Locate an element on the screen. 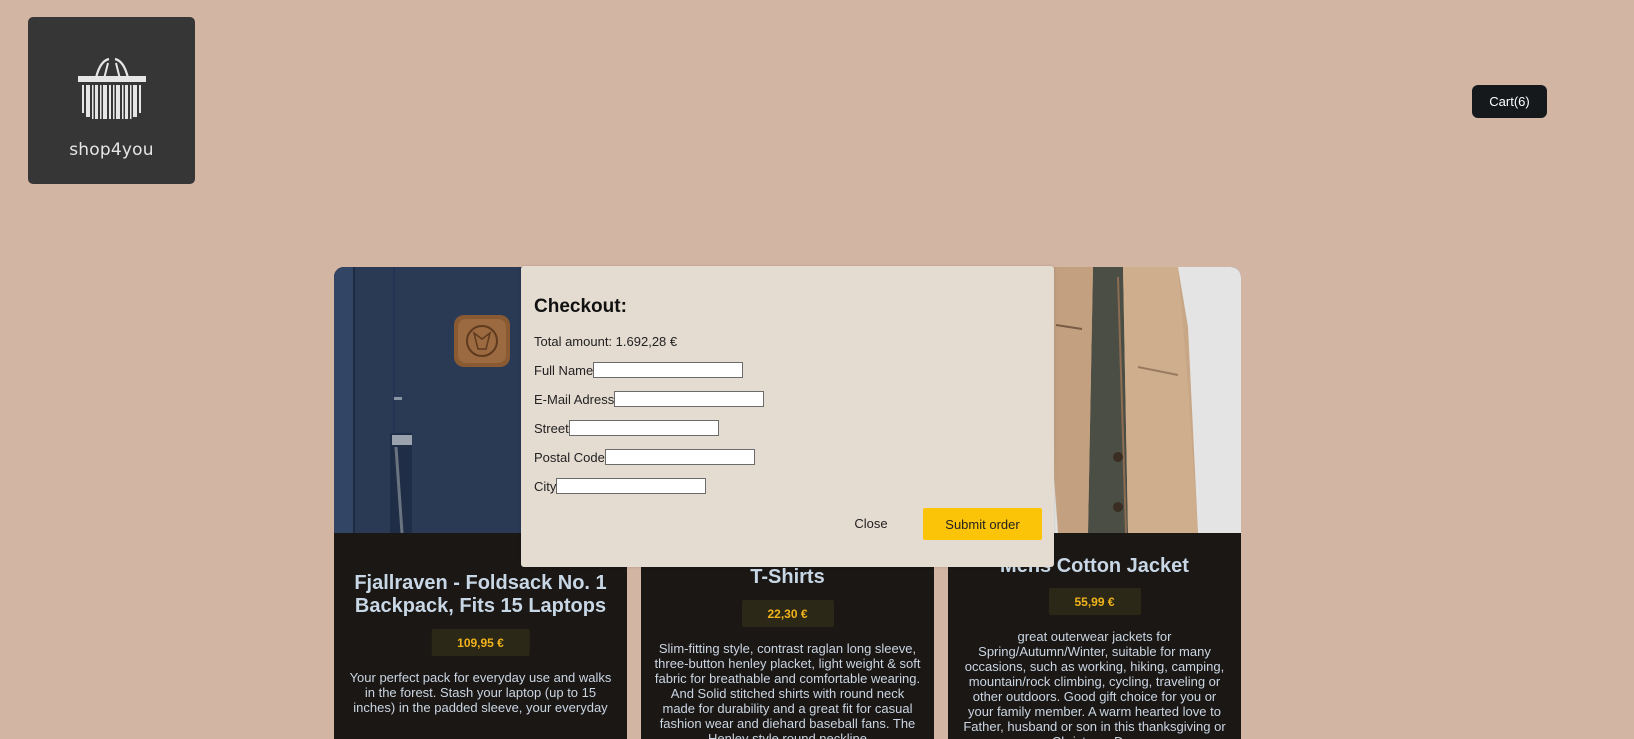  brand-logo: shop4you is located at coordinates (111, 100).